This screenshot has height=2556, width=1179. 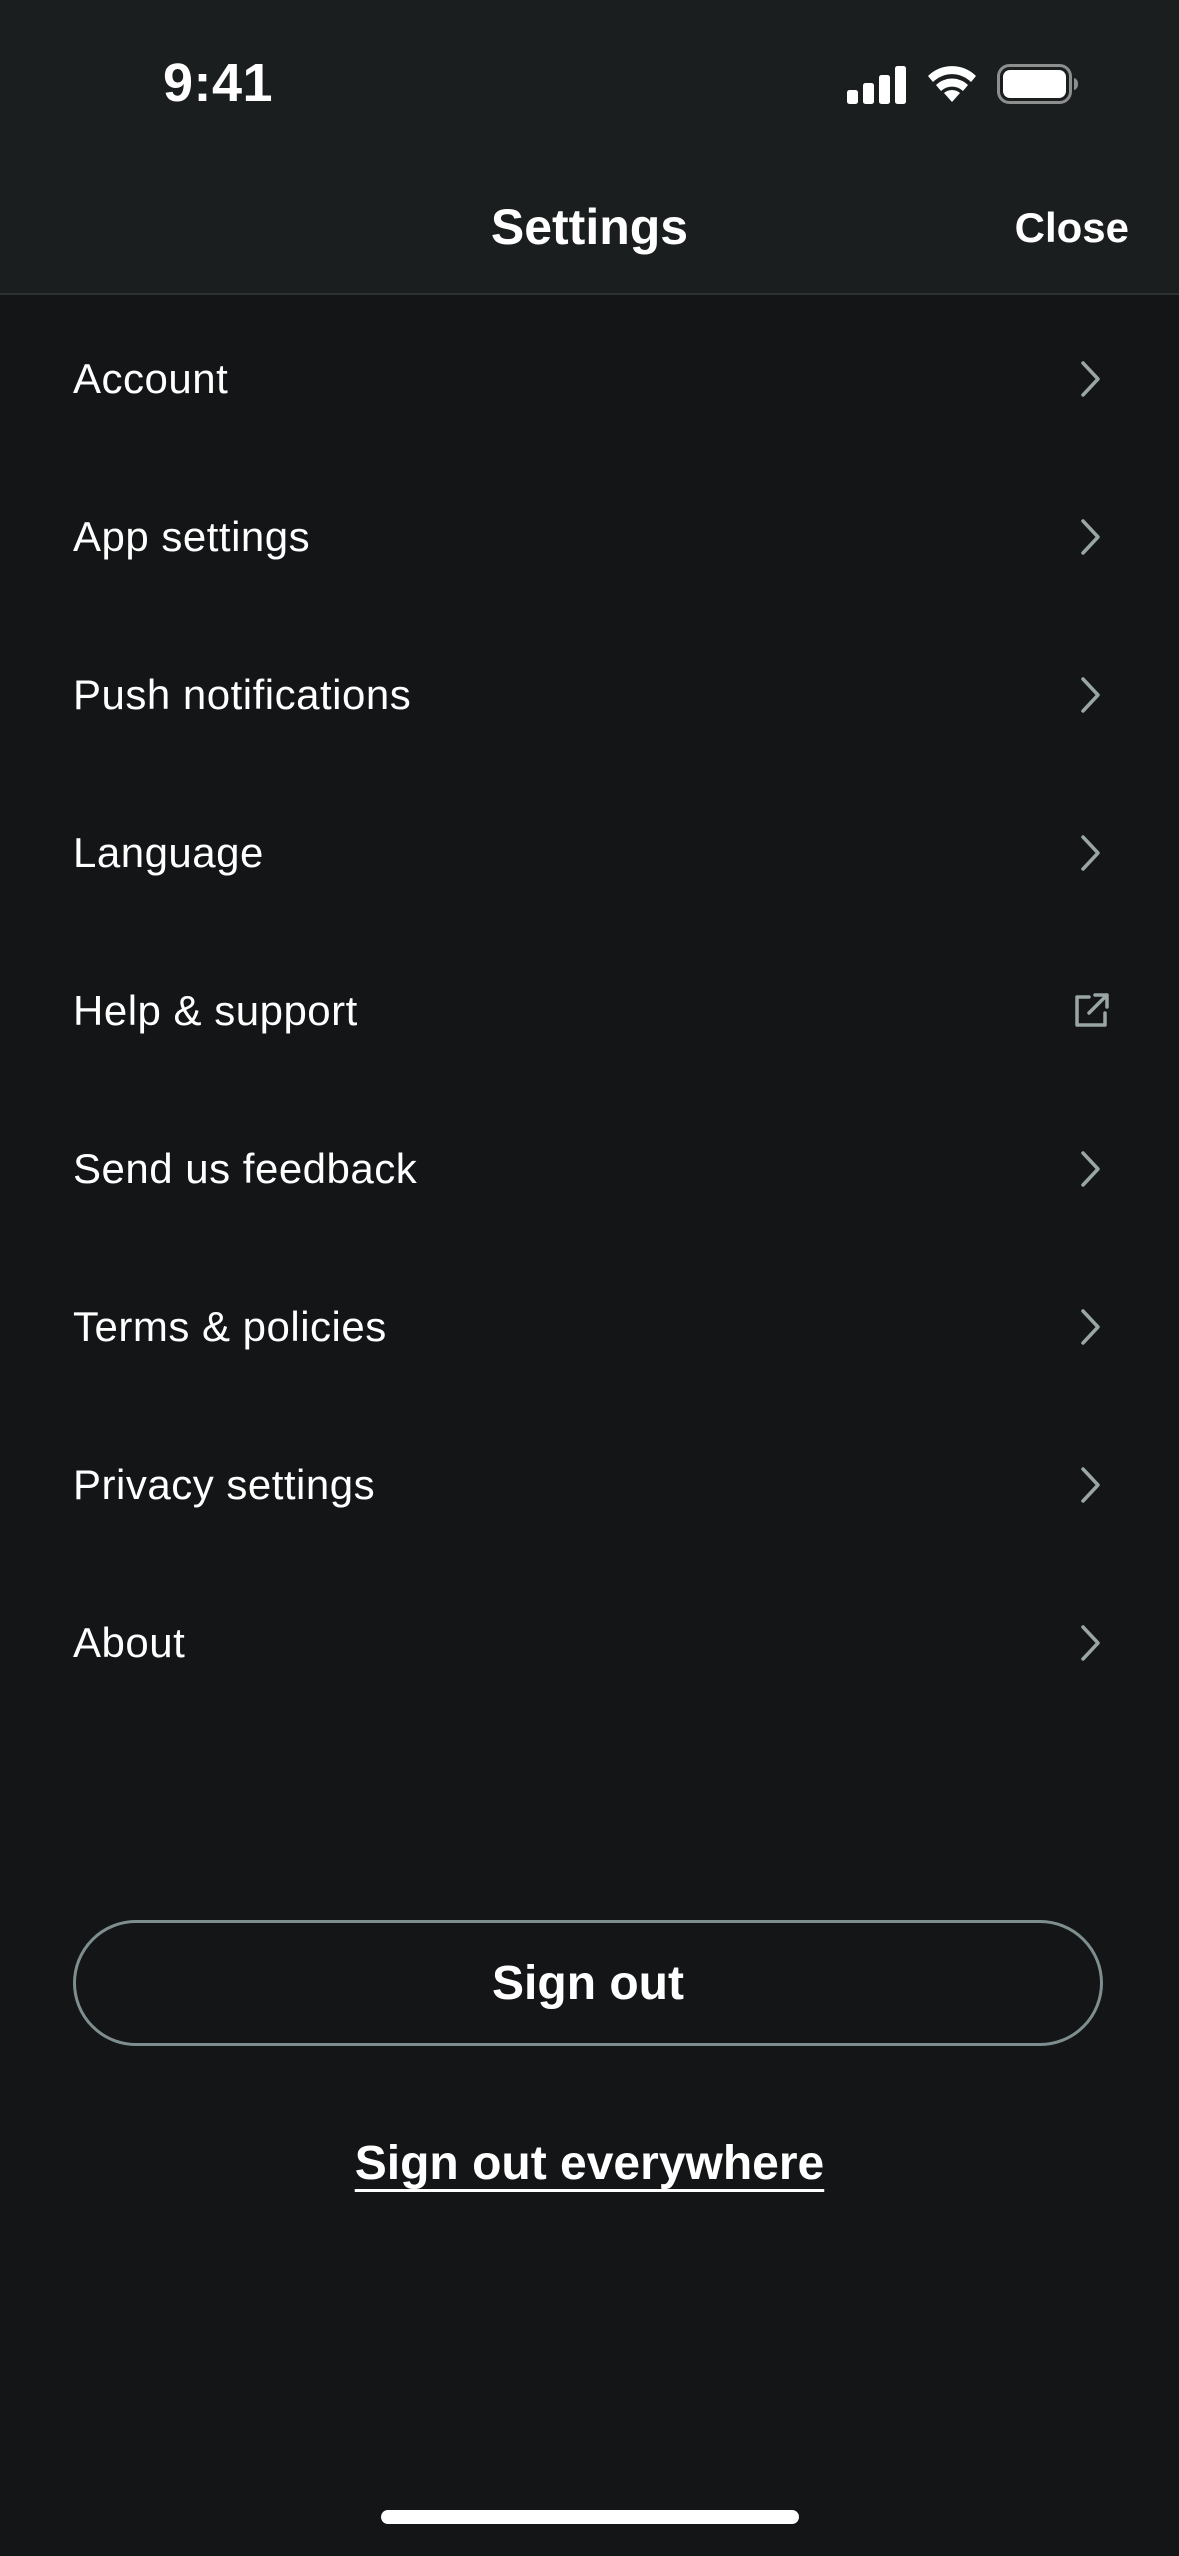 What do you see at coordinates (242, 694) in the screenshot?
I see `menu-item-label: Push notifications` at bounding box center [242, 694].